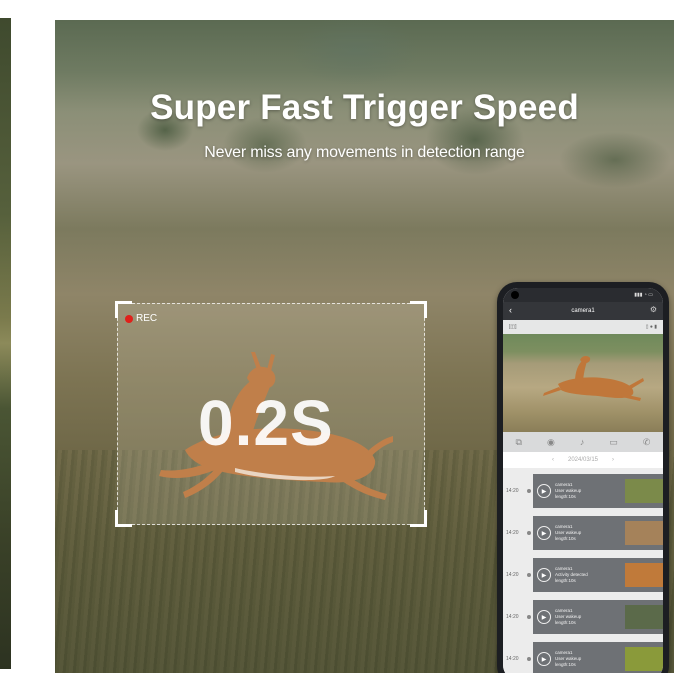  What do you see at coordinates (651, 327) in the screenshot?
I see `signal-status-icon: ▯ ● ▮` at bounding box center [651, 327].